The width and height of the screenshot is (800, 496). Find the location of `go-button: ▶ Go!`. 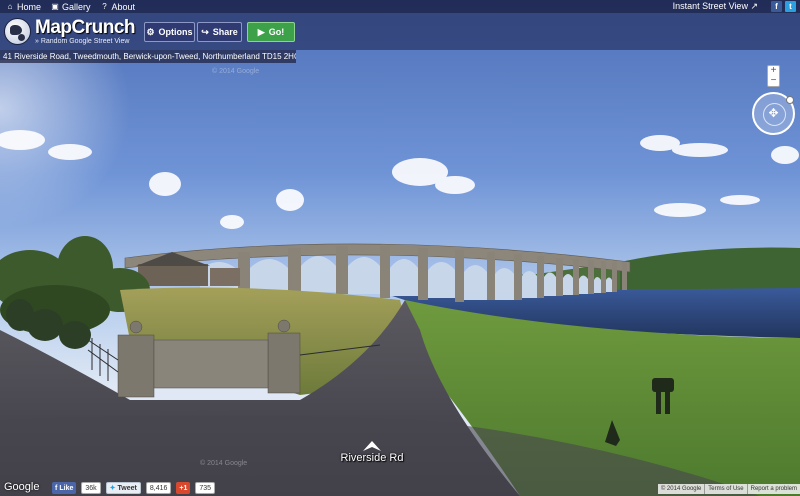

go-button: ▶ Go! is located at coordinates (271, 32).